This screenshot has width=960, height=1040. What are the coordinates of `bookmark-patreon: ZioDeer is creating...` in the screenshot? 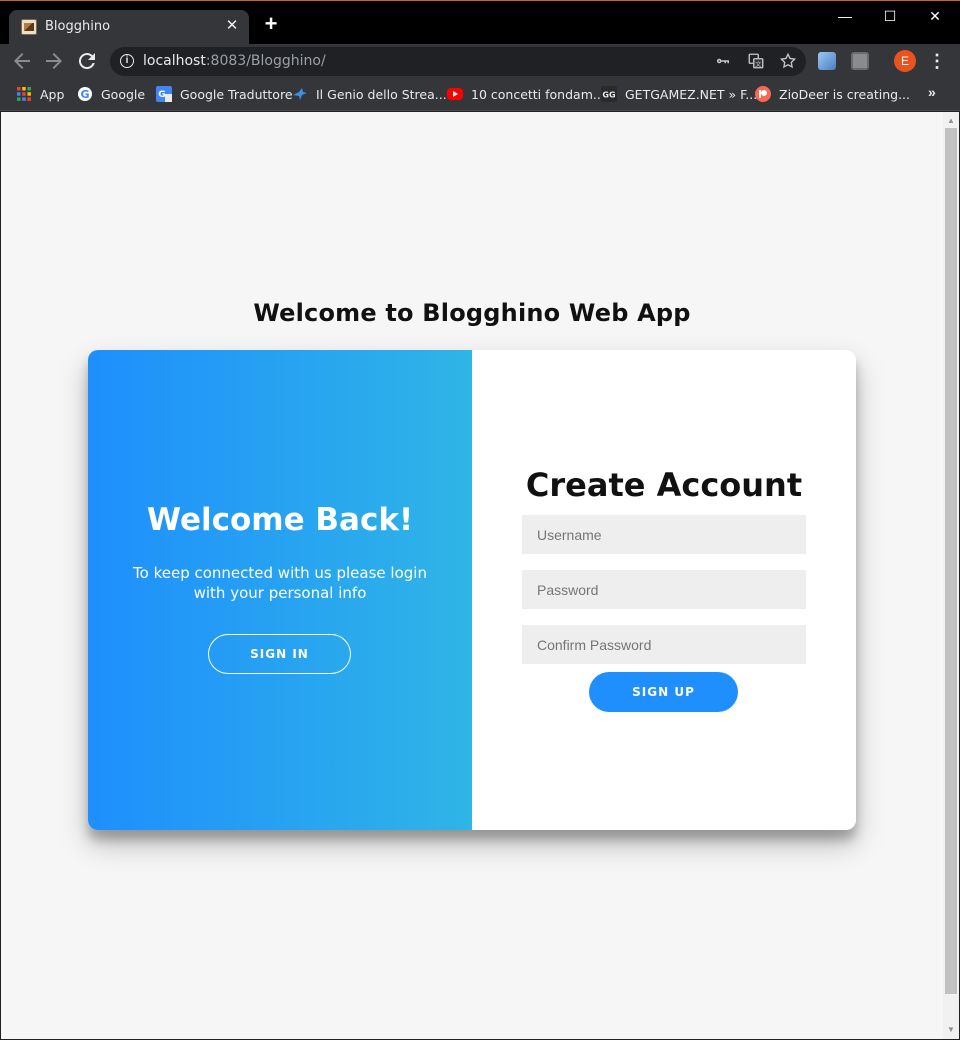 It's located at (832, 94).